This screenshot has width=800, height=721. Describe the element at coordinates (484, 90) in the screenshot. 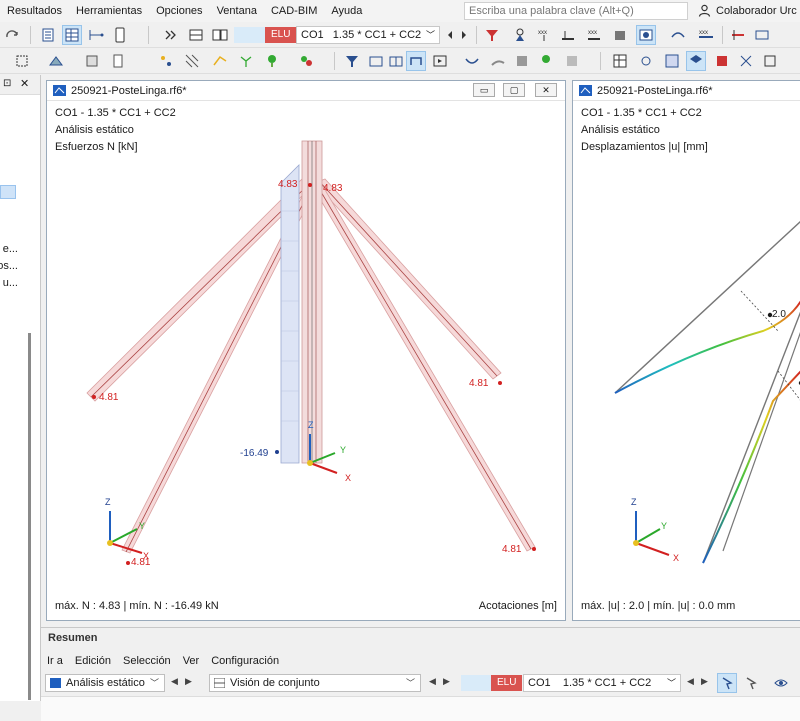

I see `minimize-button: ▭` at that location.